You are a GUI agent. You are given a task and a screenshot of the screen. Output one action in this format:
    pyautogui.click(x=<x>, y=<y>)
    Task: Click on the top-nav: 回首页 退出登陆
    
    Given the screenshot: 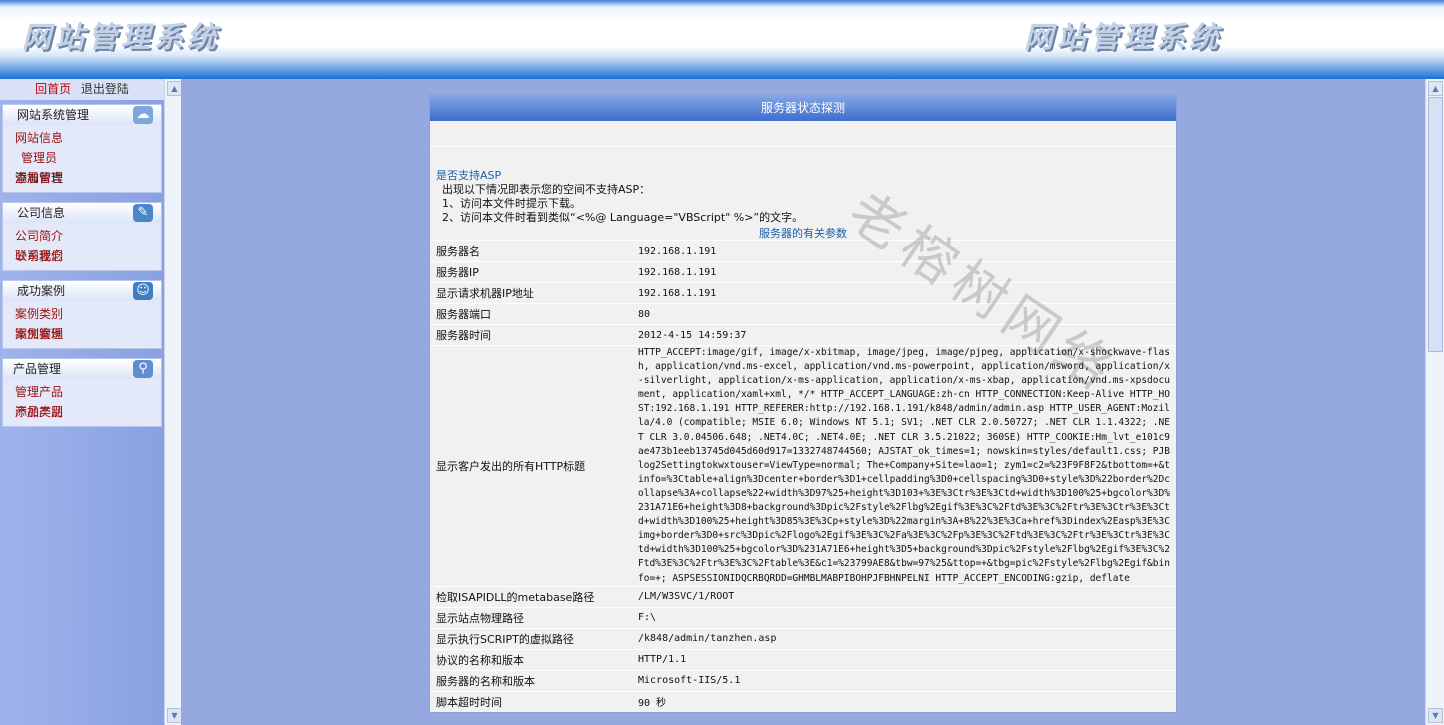 What is the action you would take?
    pyautogui.click(x=82, y=89)
    